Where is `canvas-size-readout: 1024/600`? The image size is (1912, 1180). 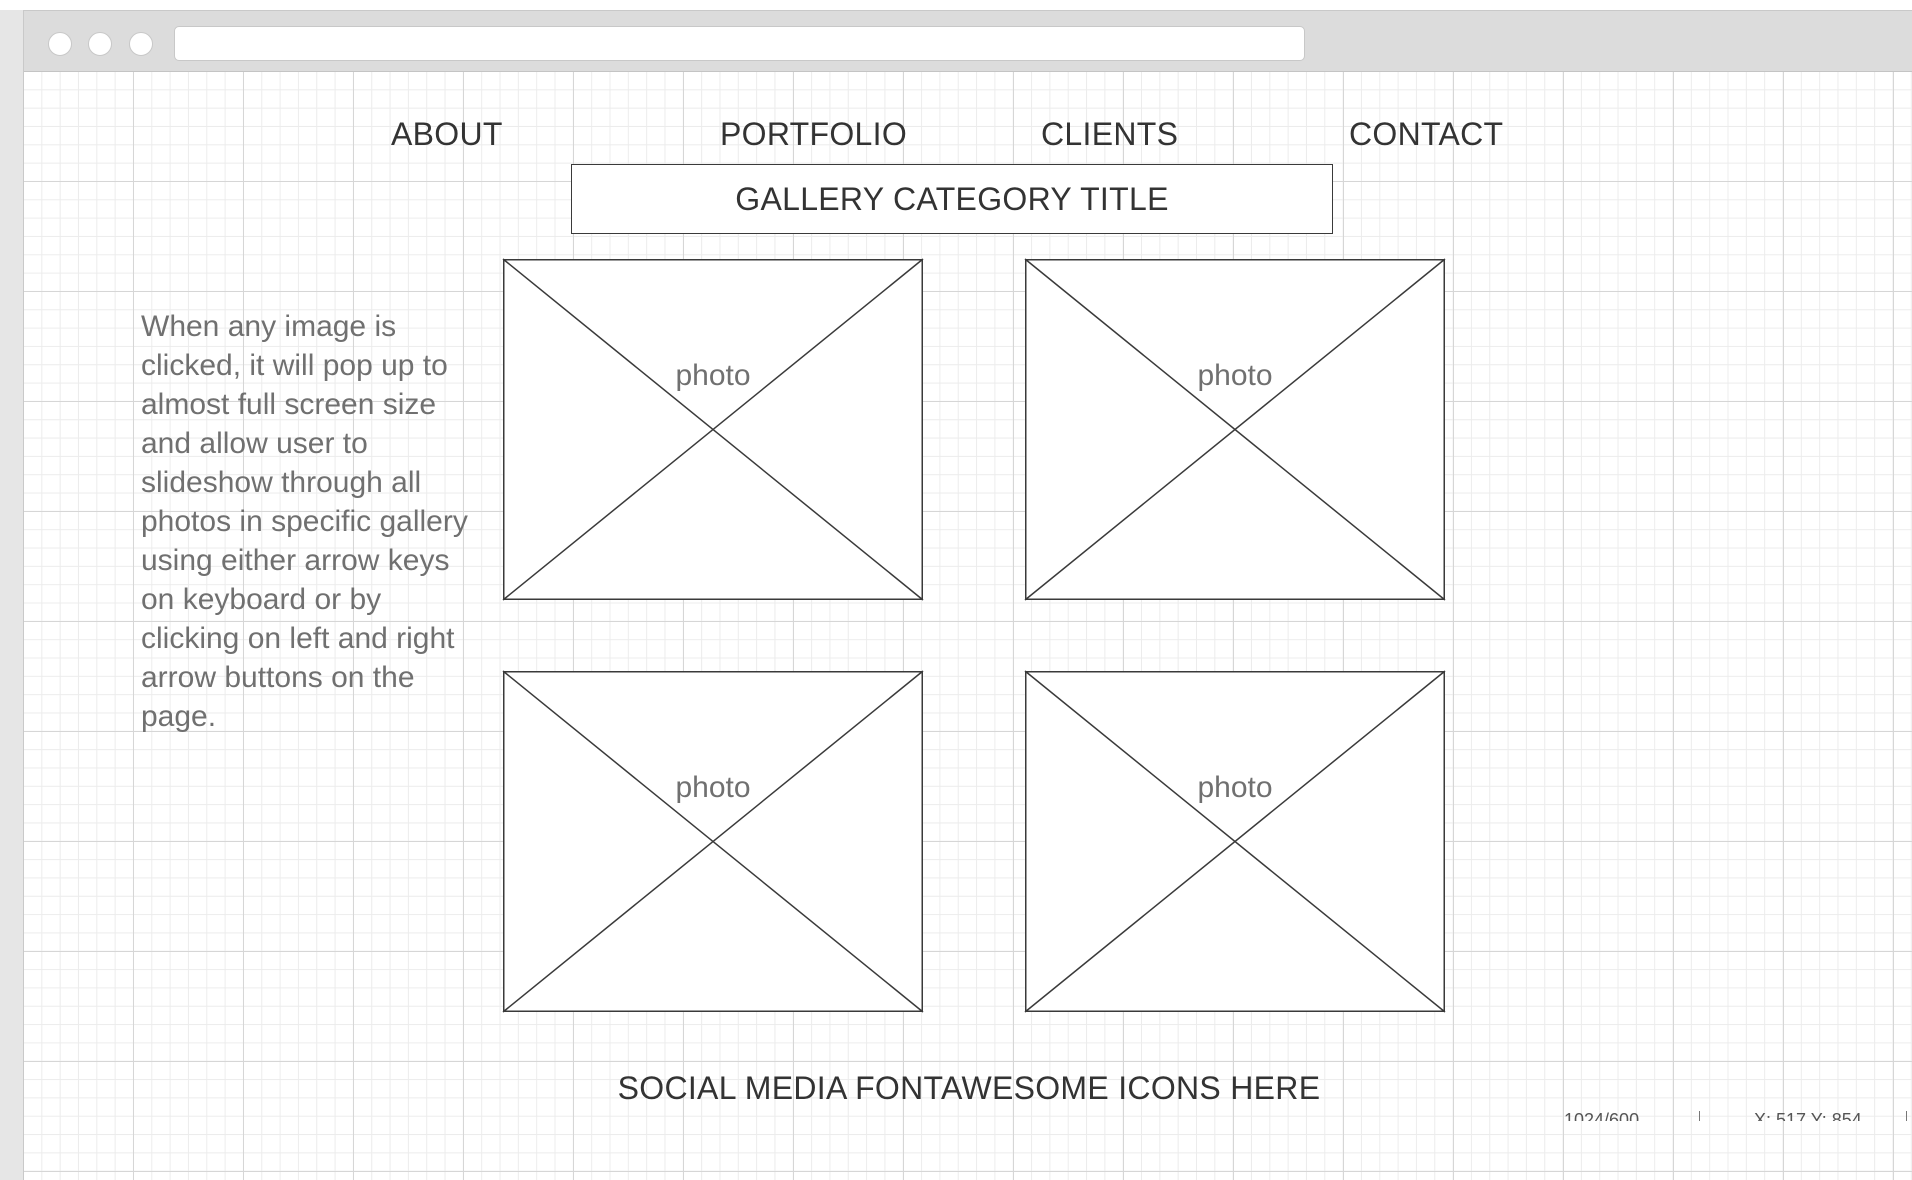
canvas-size-readout: 1024/600 is located at coordinates (1602, 1116).